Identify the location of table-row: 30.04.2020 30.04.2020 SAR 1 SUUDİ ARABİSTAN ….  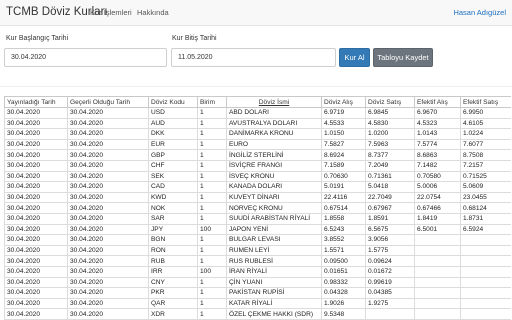
(257, 218).